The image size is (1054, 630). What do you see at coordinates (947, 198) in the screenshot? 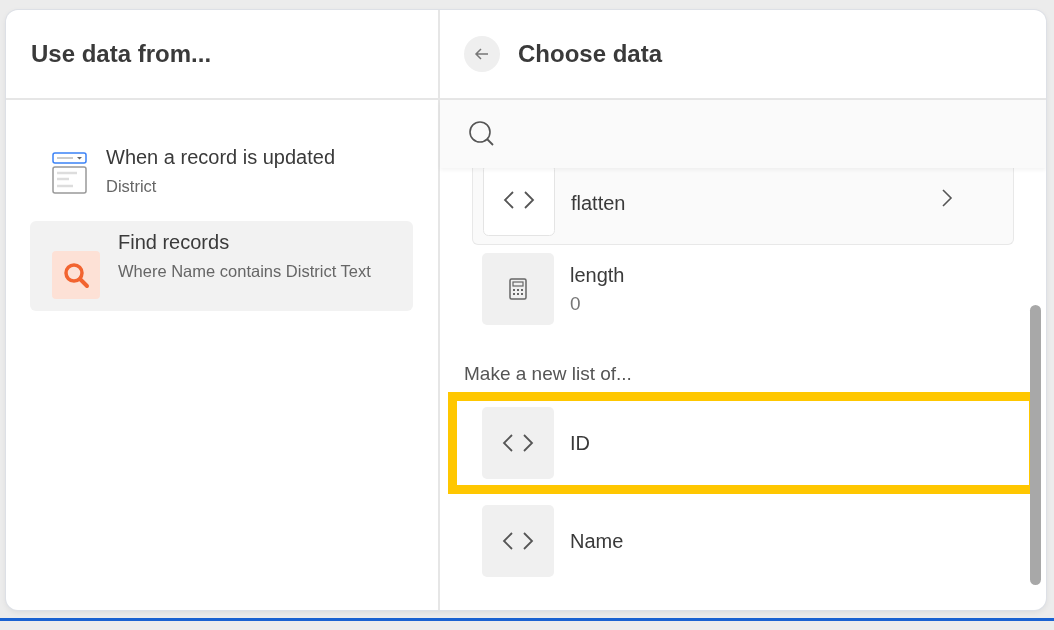
I see `chevron-right-icon` at bounding box center [947, 198].